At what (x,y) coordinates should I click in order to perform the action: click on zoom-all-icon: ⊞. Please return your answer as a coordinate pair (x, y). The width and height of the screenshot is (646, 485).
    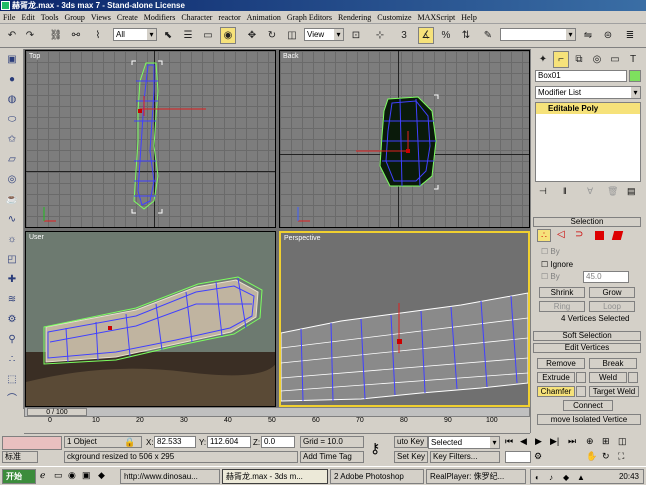
    Looking at the image, I should click on (606, 441).